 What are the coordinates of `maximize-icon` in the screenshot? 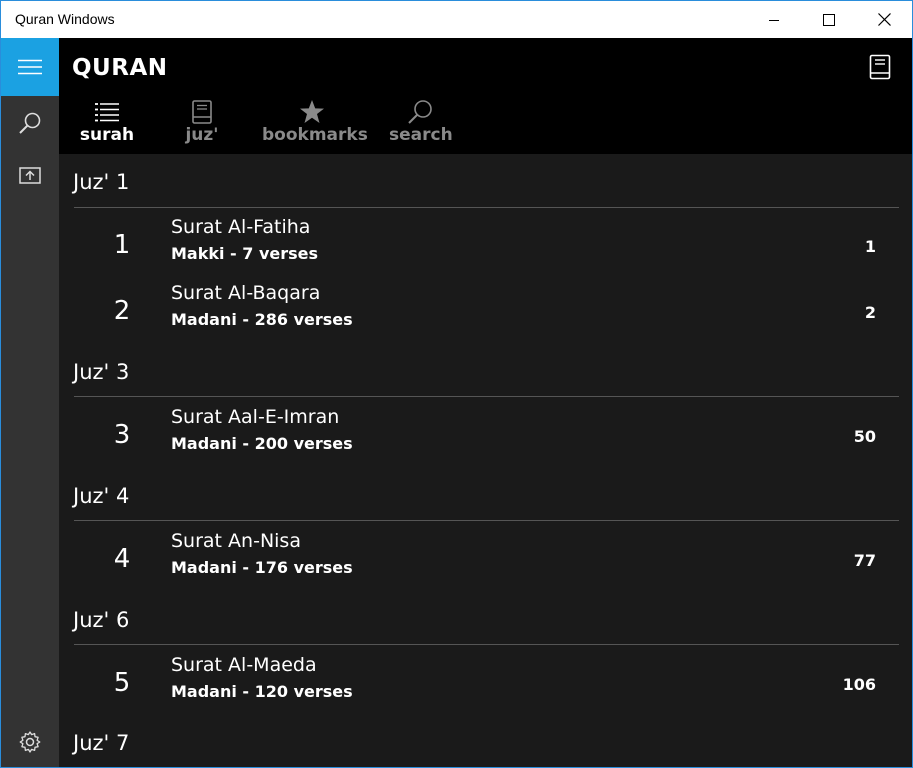 It's located at (829, 19).